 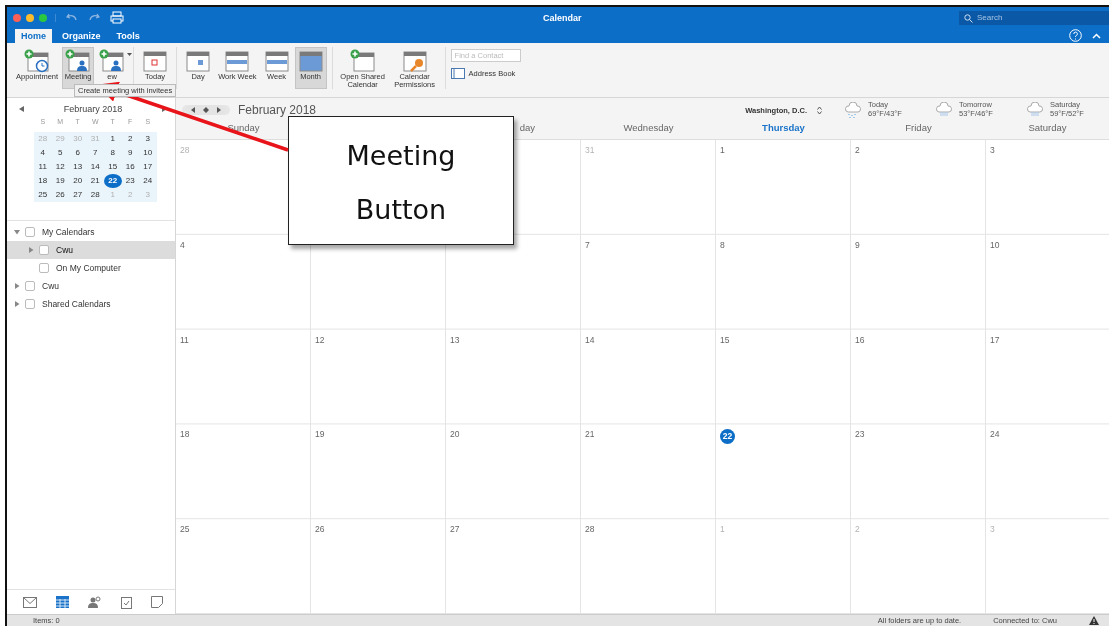 I want to click on weekday-heading: Thursday, so click(x=783, y=127).